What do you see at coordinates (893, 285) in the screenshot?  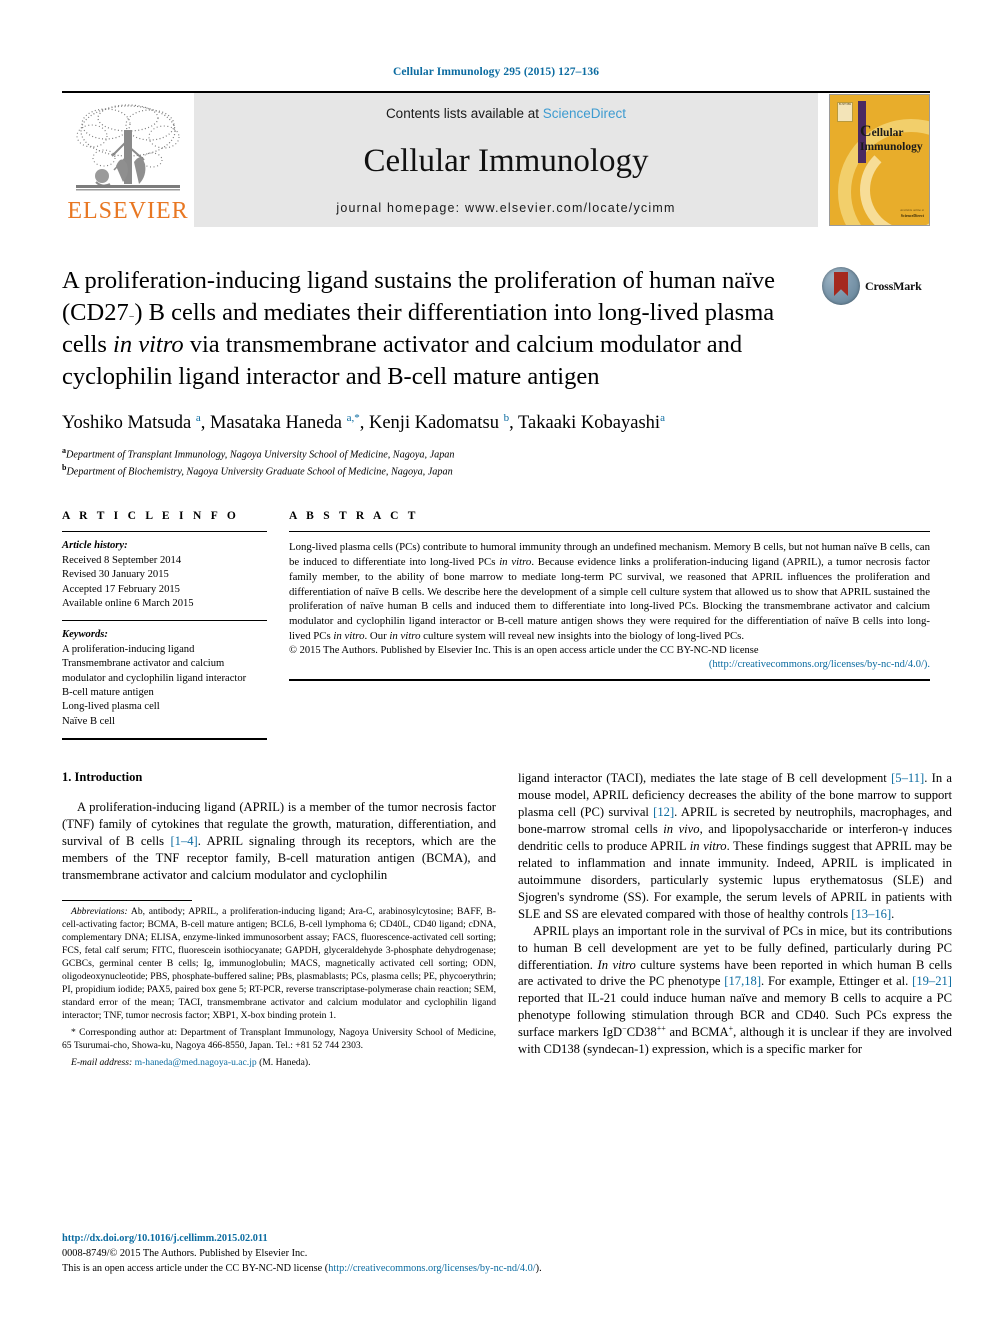 I see `crossmark-label: CrossMark` at bounding box center [893, 285].